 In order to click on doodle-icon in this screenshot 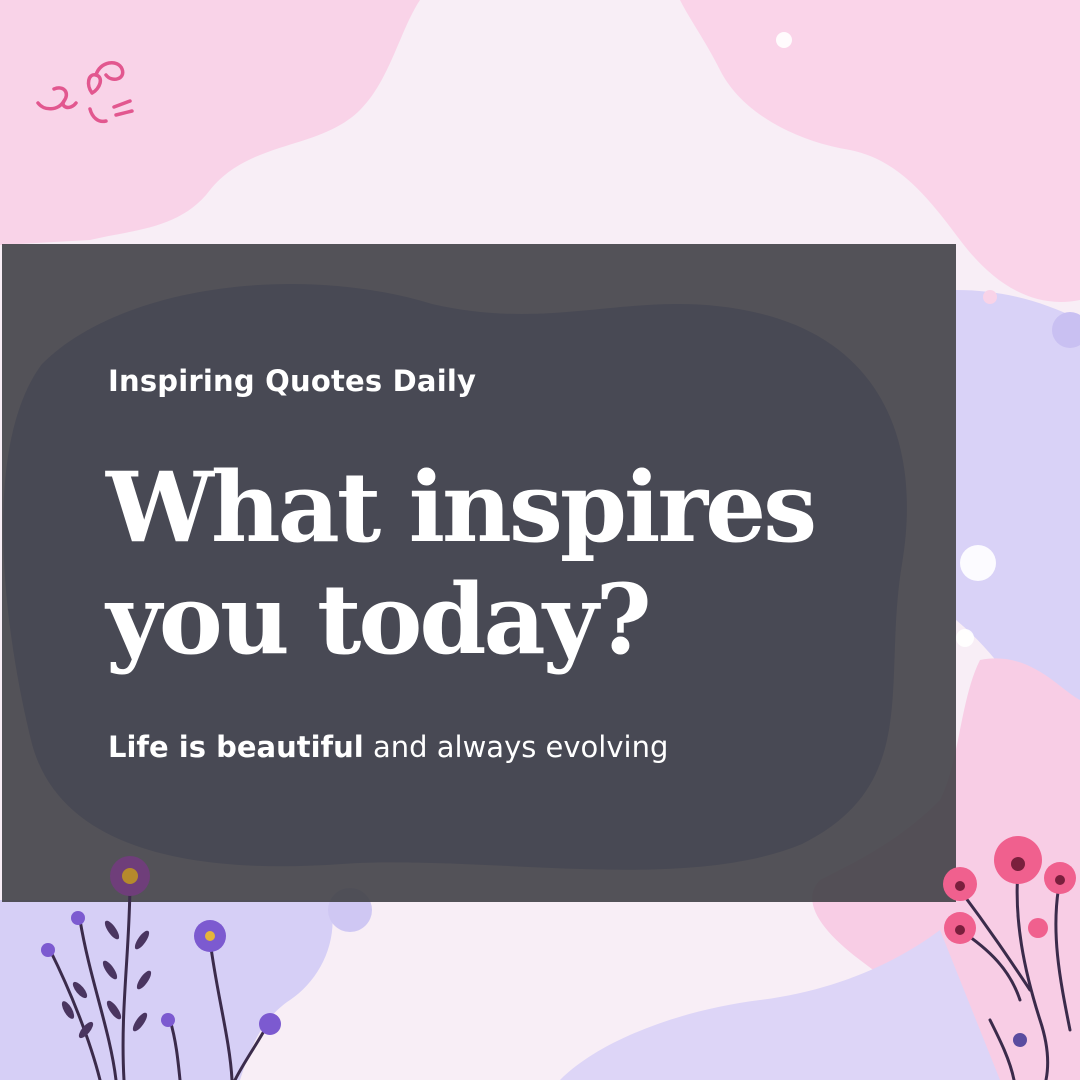, I will do `click(85, 92)`.